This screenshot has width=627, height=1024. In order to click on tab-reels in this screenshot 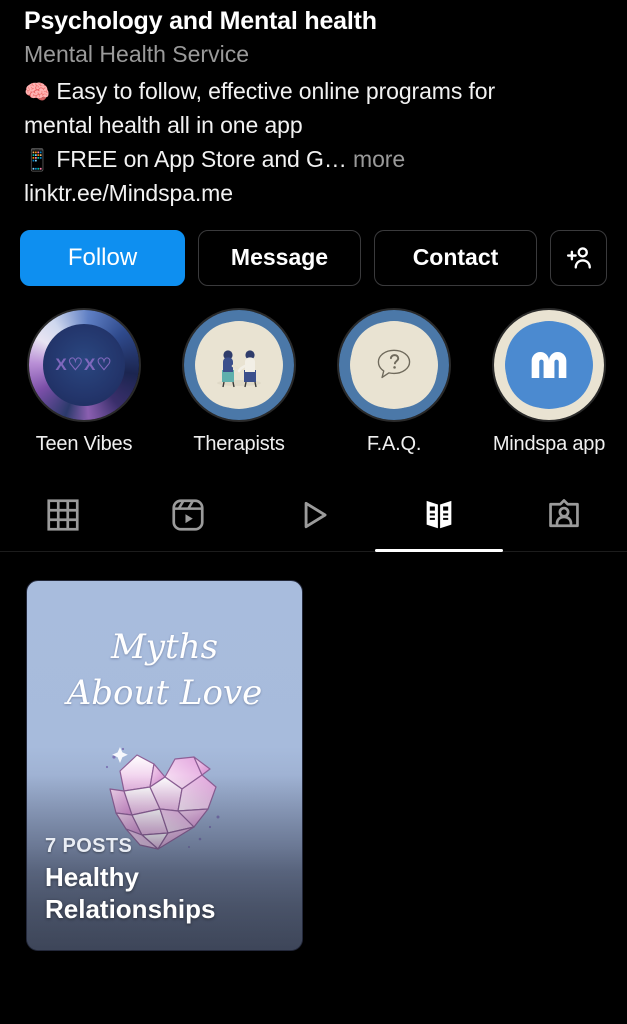, I will do `click(187, 515)`.